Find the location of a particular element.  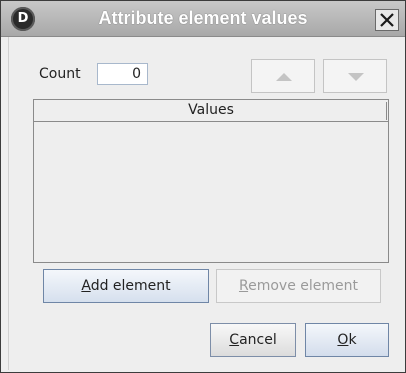

app-logo-letter: D is located at coordinates (23, 18).